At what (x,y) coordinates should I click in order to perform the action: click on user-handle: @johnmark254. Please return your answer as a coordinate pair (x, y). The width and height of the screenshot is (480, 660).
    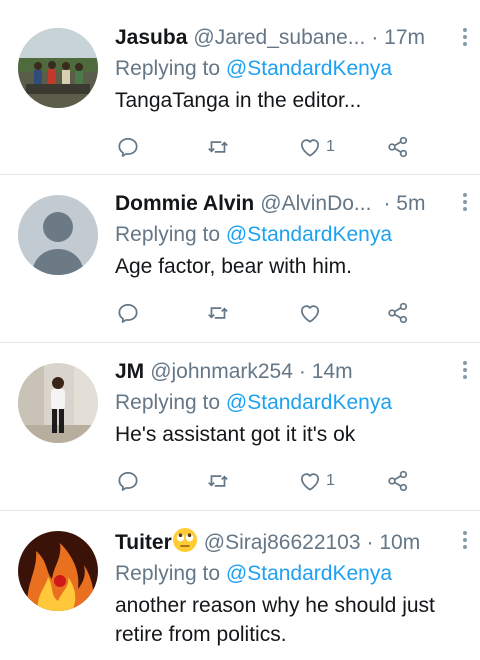
    Looking at the image, I should click on (221, 372).